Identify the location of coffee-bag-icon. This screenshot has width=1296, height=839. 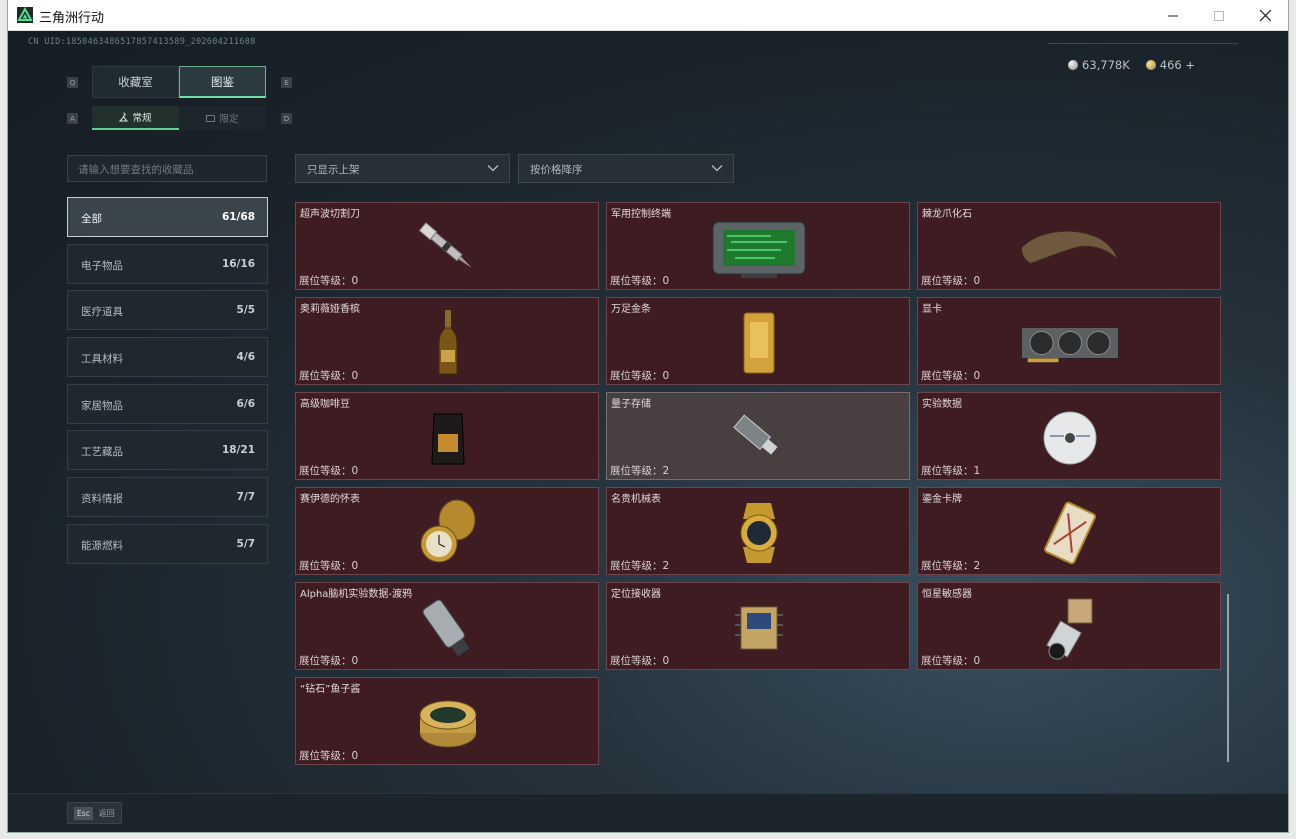
(448, 438).